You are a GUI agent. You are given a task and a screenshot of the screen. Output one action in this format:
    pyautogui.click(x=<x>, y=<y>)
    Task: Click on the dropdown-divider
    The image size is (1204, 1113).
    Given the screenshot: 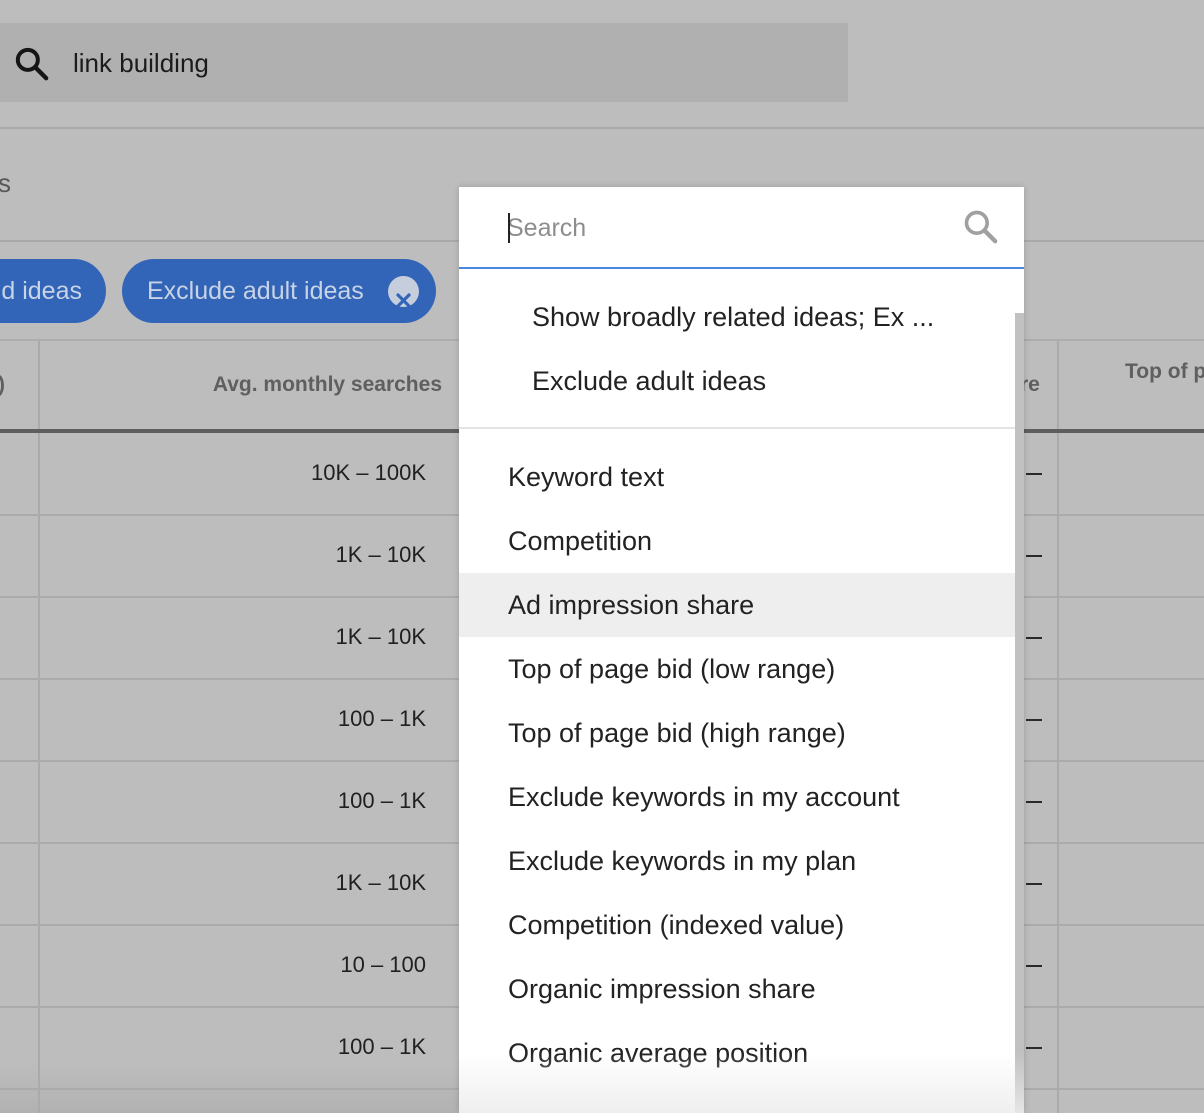 What is the action you would take?
    pyautogui.click(x=737, y=428)
    